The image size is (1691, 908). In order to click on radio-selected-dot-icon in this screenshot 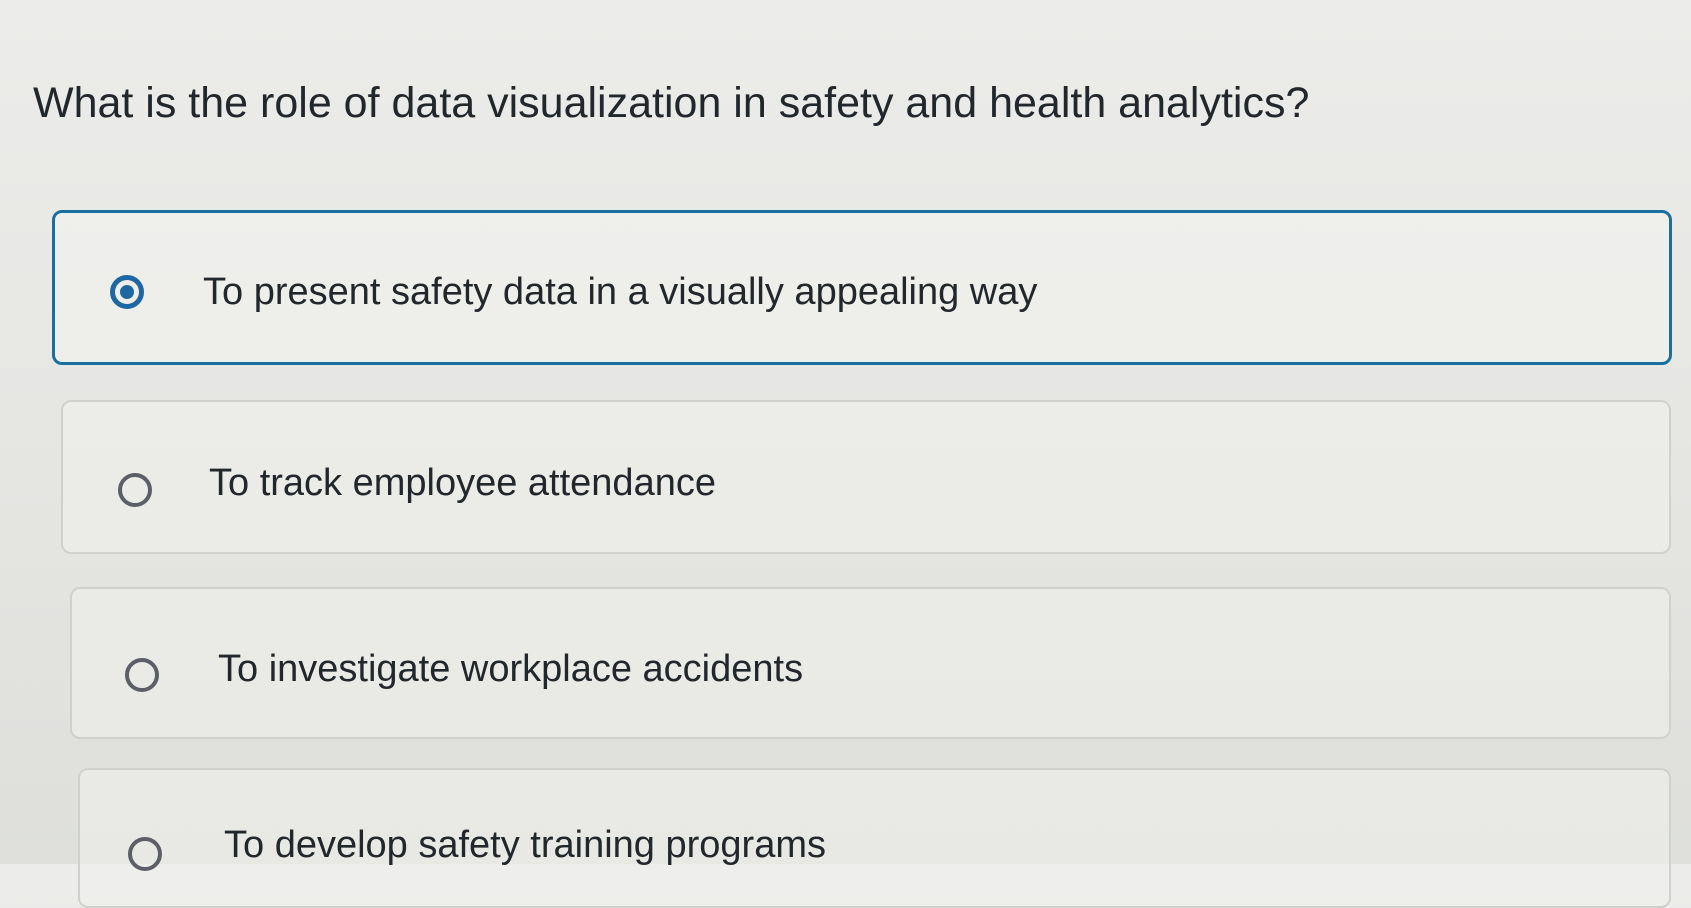, I will do `click(127, 292)`.